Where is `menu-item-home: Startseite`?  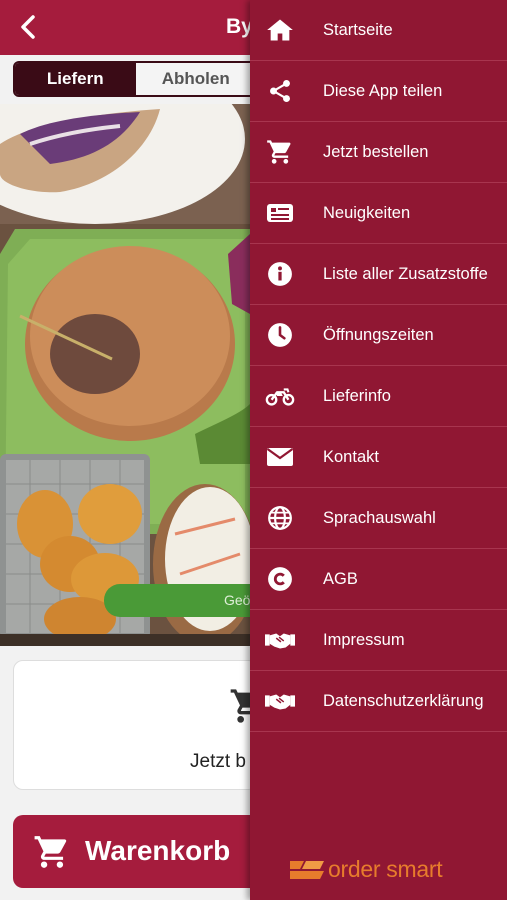 menu-item-home: Startseite is located at coordinates (378, 30).